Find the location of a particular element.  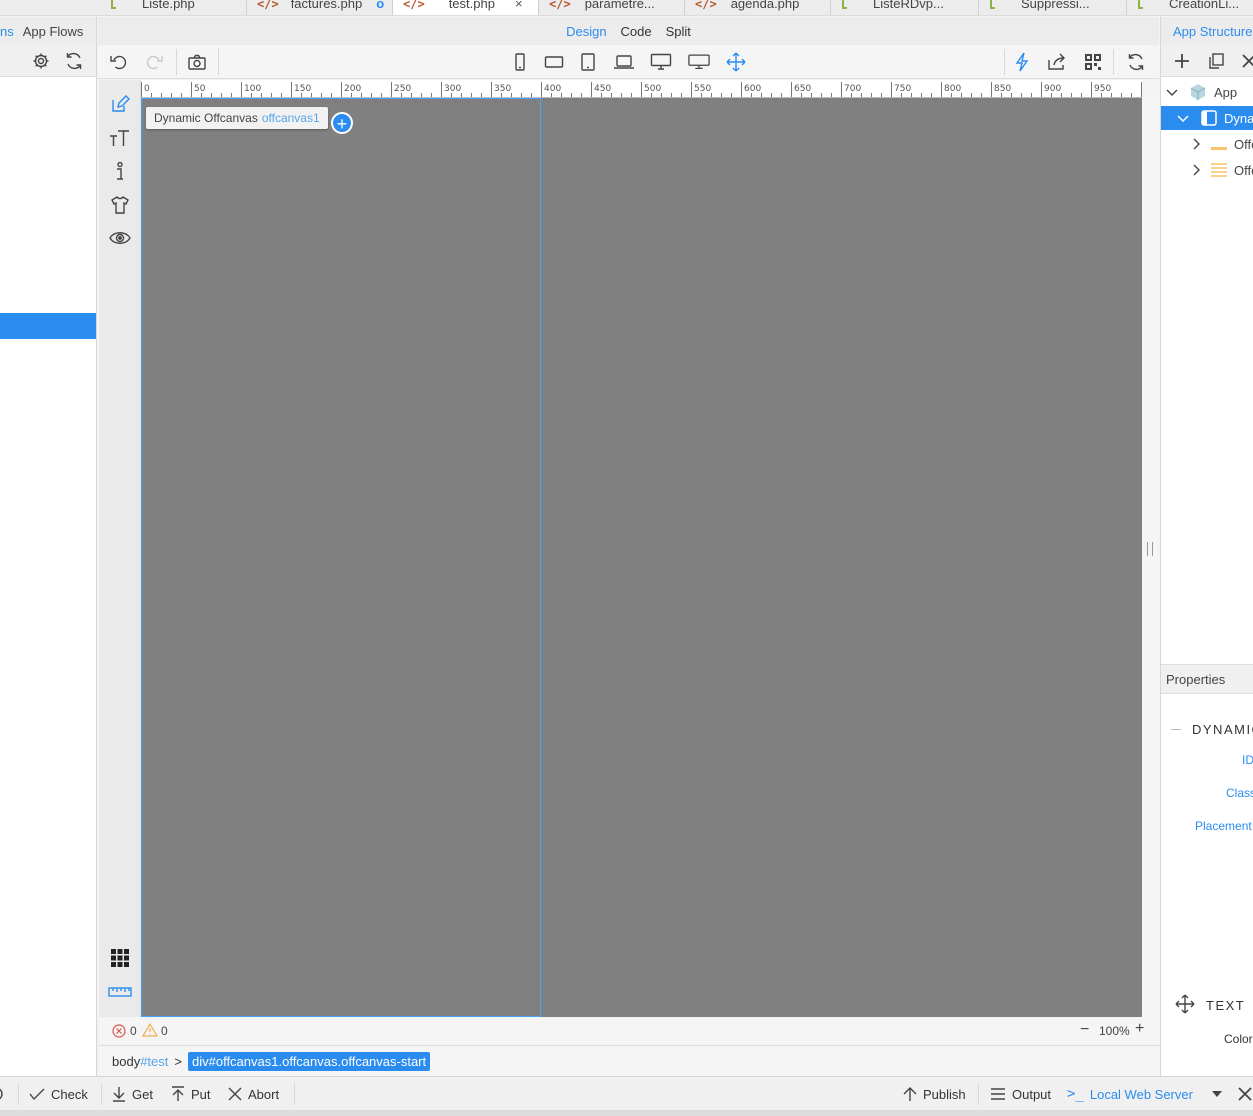

file-tab-factures: </> factures.php o is located at coordinates (320, 7).